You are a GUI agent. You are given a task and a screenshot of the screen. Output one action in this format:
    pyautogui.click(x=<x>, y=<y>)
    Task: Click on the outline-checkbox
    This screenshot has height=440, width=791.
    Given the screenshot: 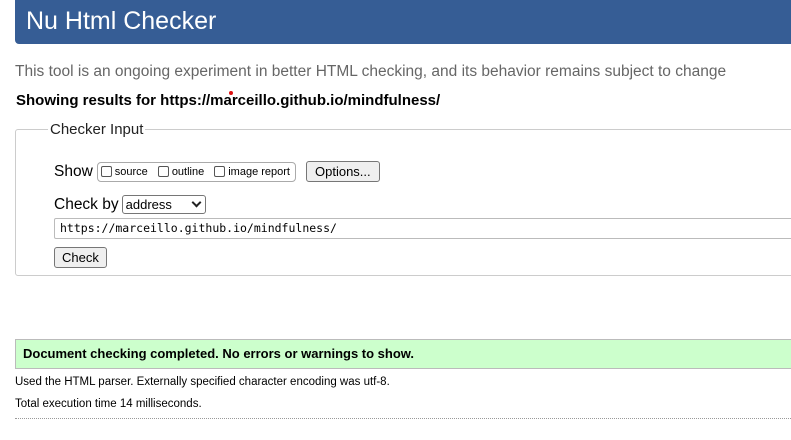 What is the action you would take?
    pyautogui.click(x=163, y=171)
    